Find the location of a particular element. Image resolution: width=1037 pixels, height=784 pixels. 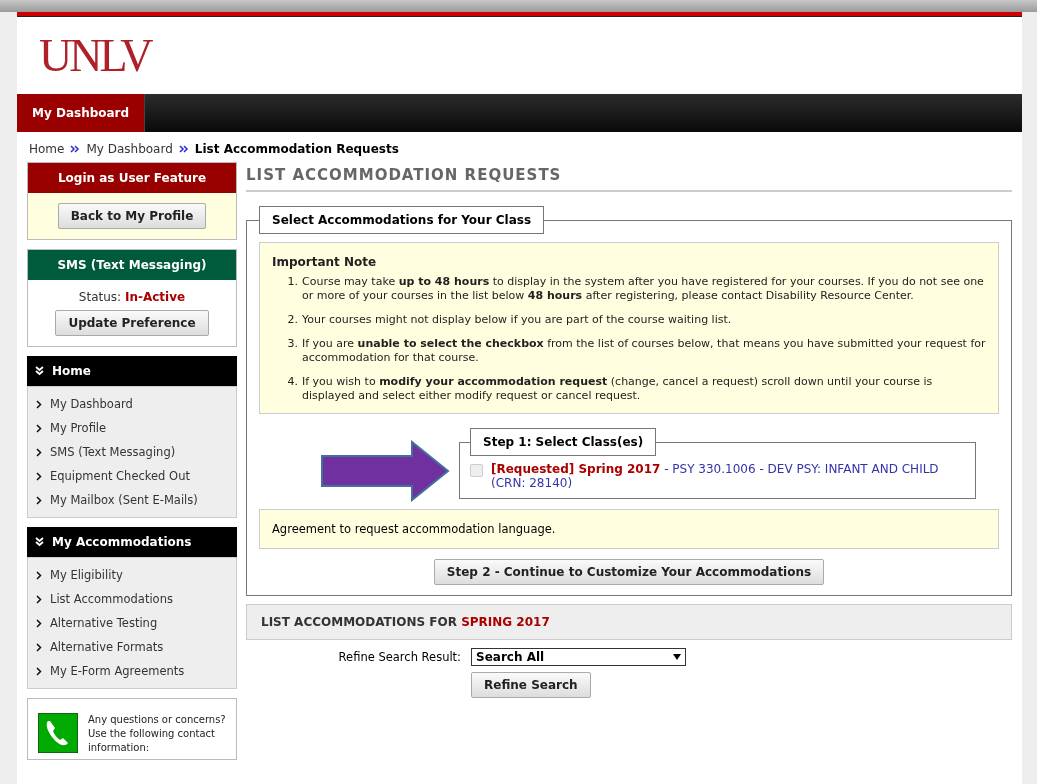

menu-item: SMS (Text Messaging) is located at coordinates (132, 452).